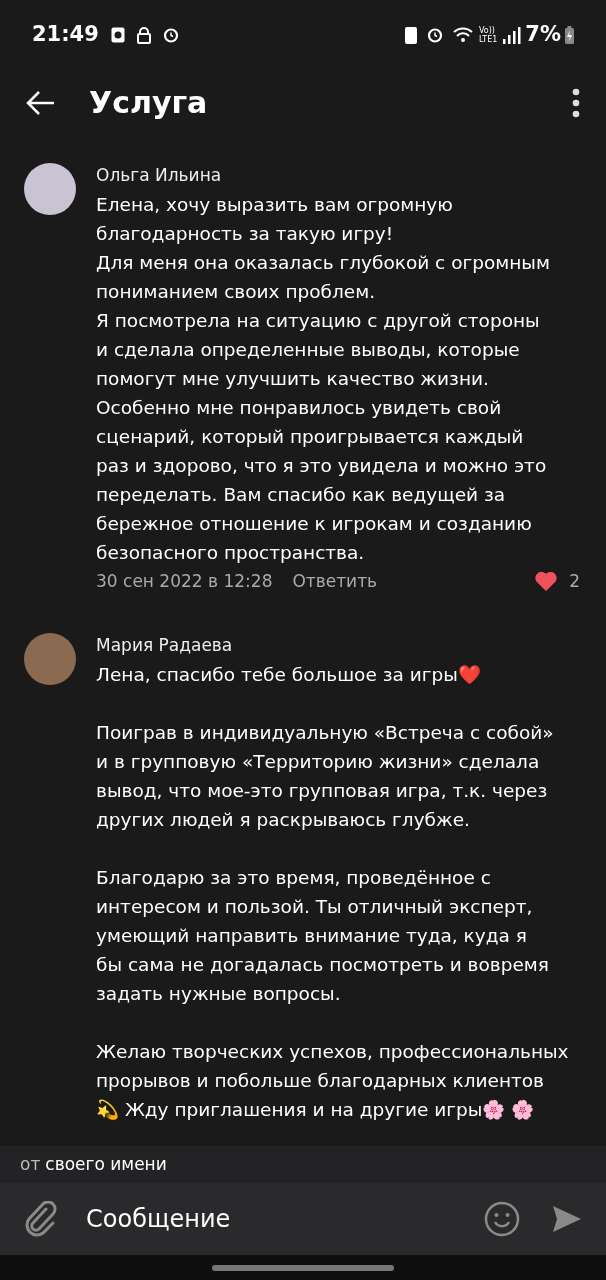 The image size is (606, 1280). Describe the element at coordinates (117, 35) in the screenshot. I see `screenshot-icon` at that location.